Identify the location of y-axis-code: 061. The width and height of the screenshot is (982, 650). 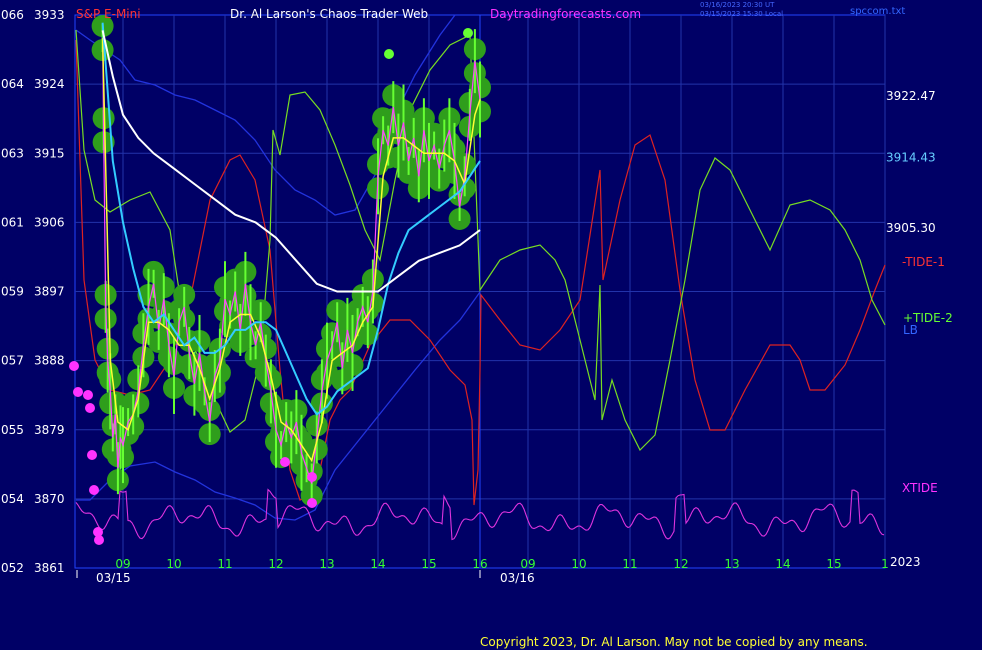
(12, 222).